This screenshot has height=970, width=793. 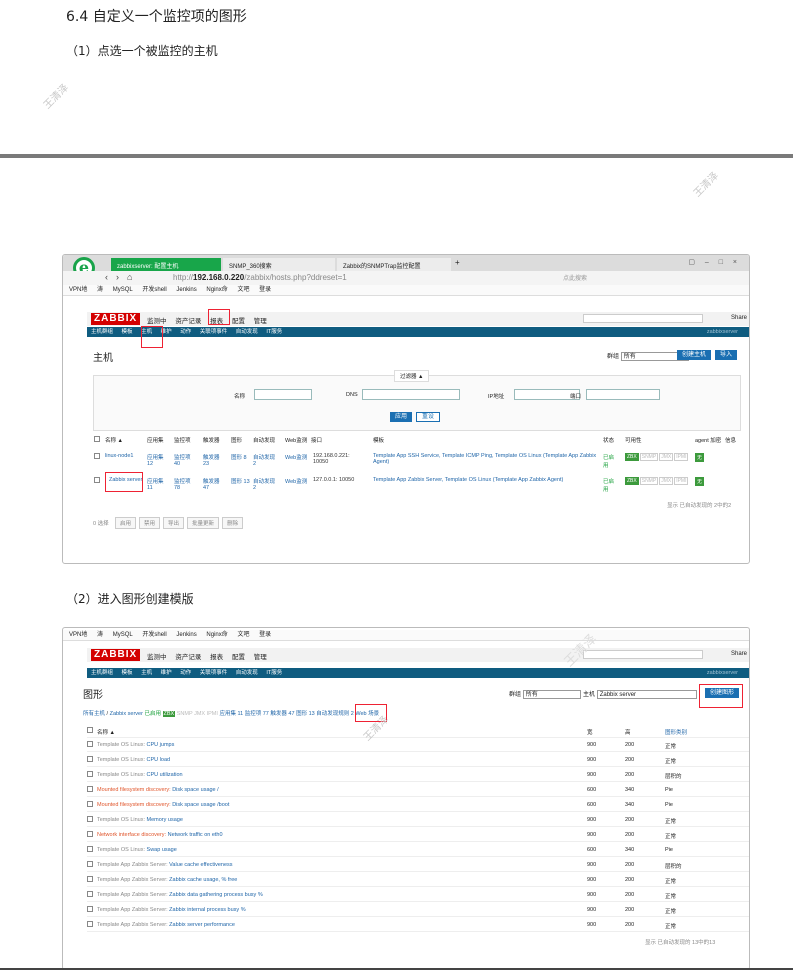 What do you see at coordinates (195, 790) in the screenshot?
I see `graph-name-link: Disk space usage /` at bounding box center [195, 790].